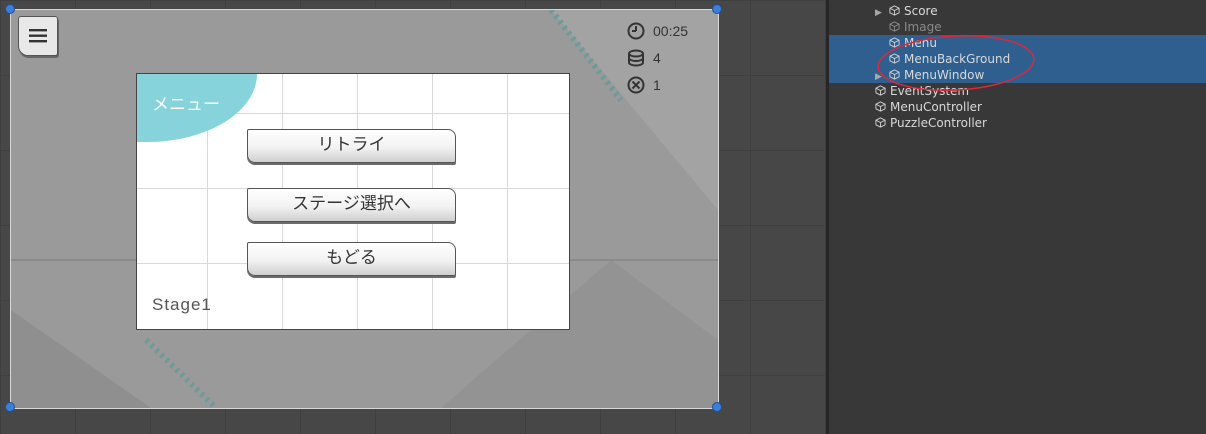 The height and width of the screenshot is (434, 1206). Describe the element at coordinates (351, 146) in the screenshot. I see `retry-button: リトライ` at that location.